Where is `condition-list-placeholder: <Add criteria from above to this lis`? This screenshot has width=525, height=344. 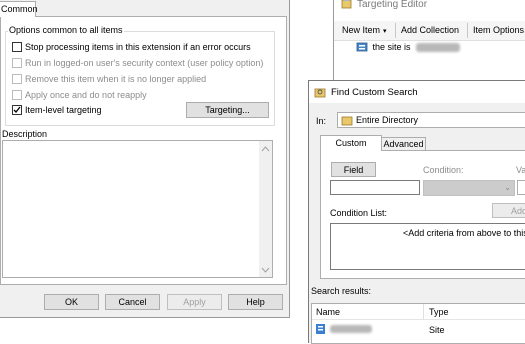 condition-list-placeholder: <Add criteria from above to this lis is located at coordinates (464, 233).